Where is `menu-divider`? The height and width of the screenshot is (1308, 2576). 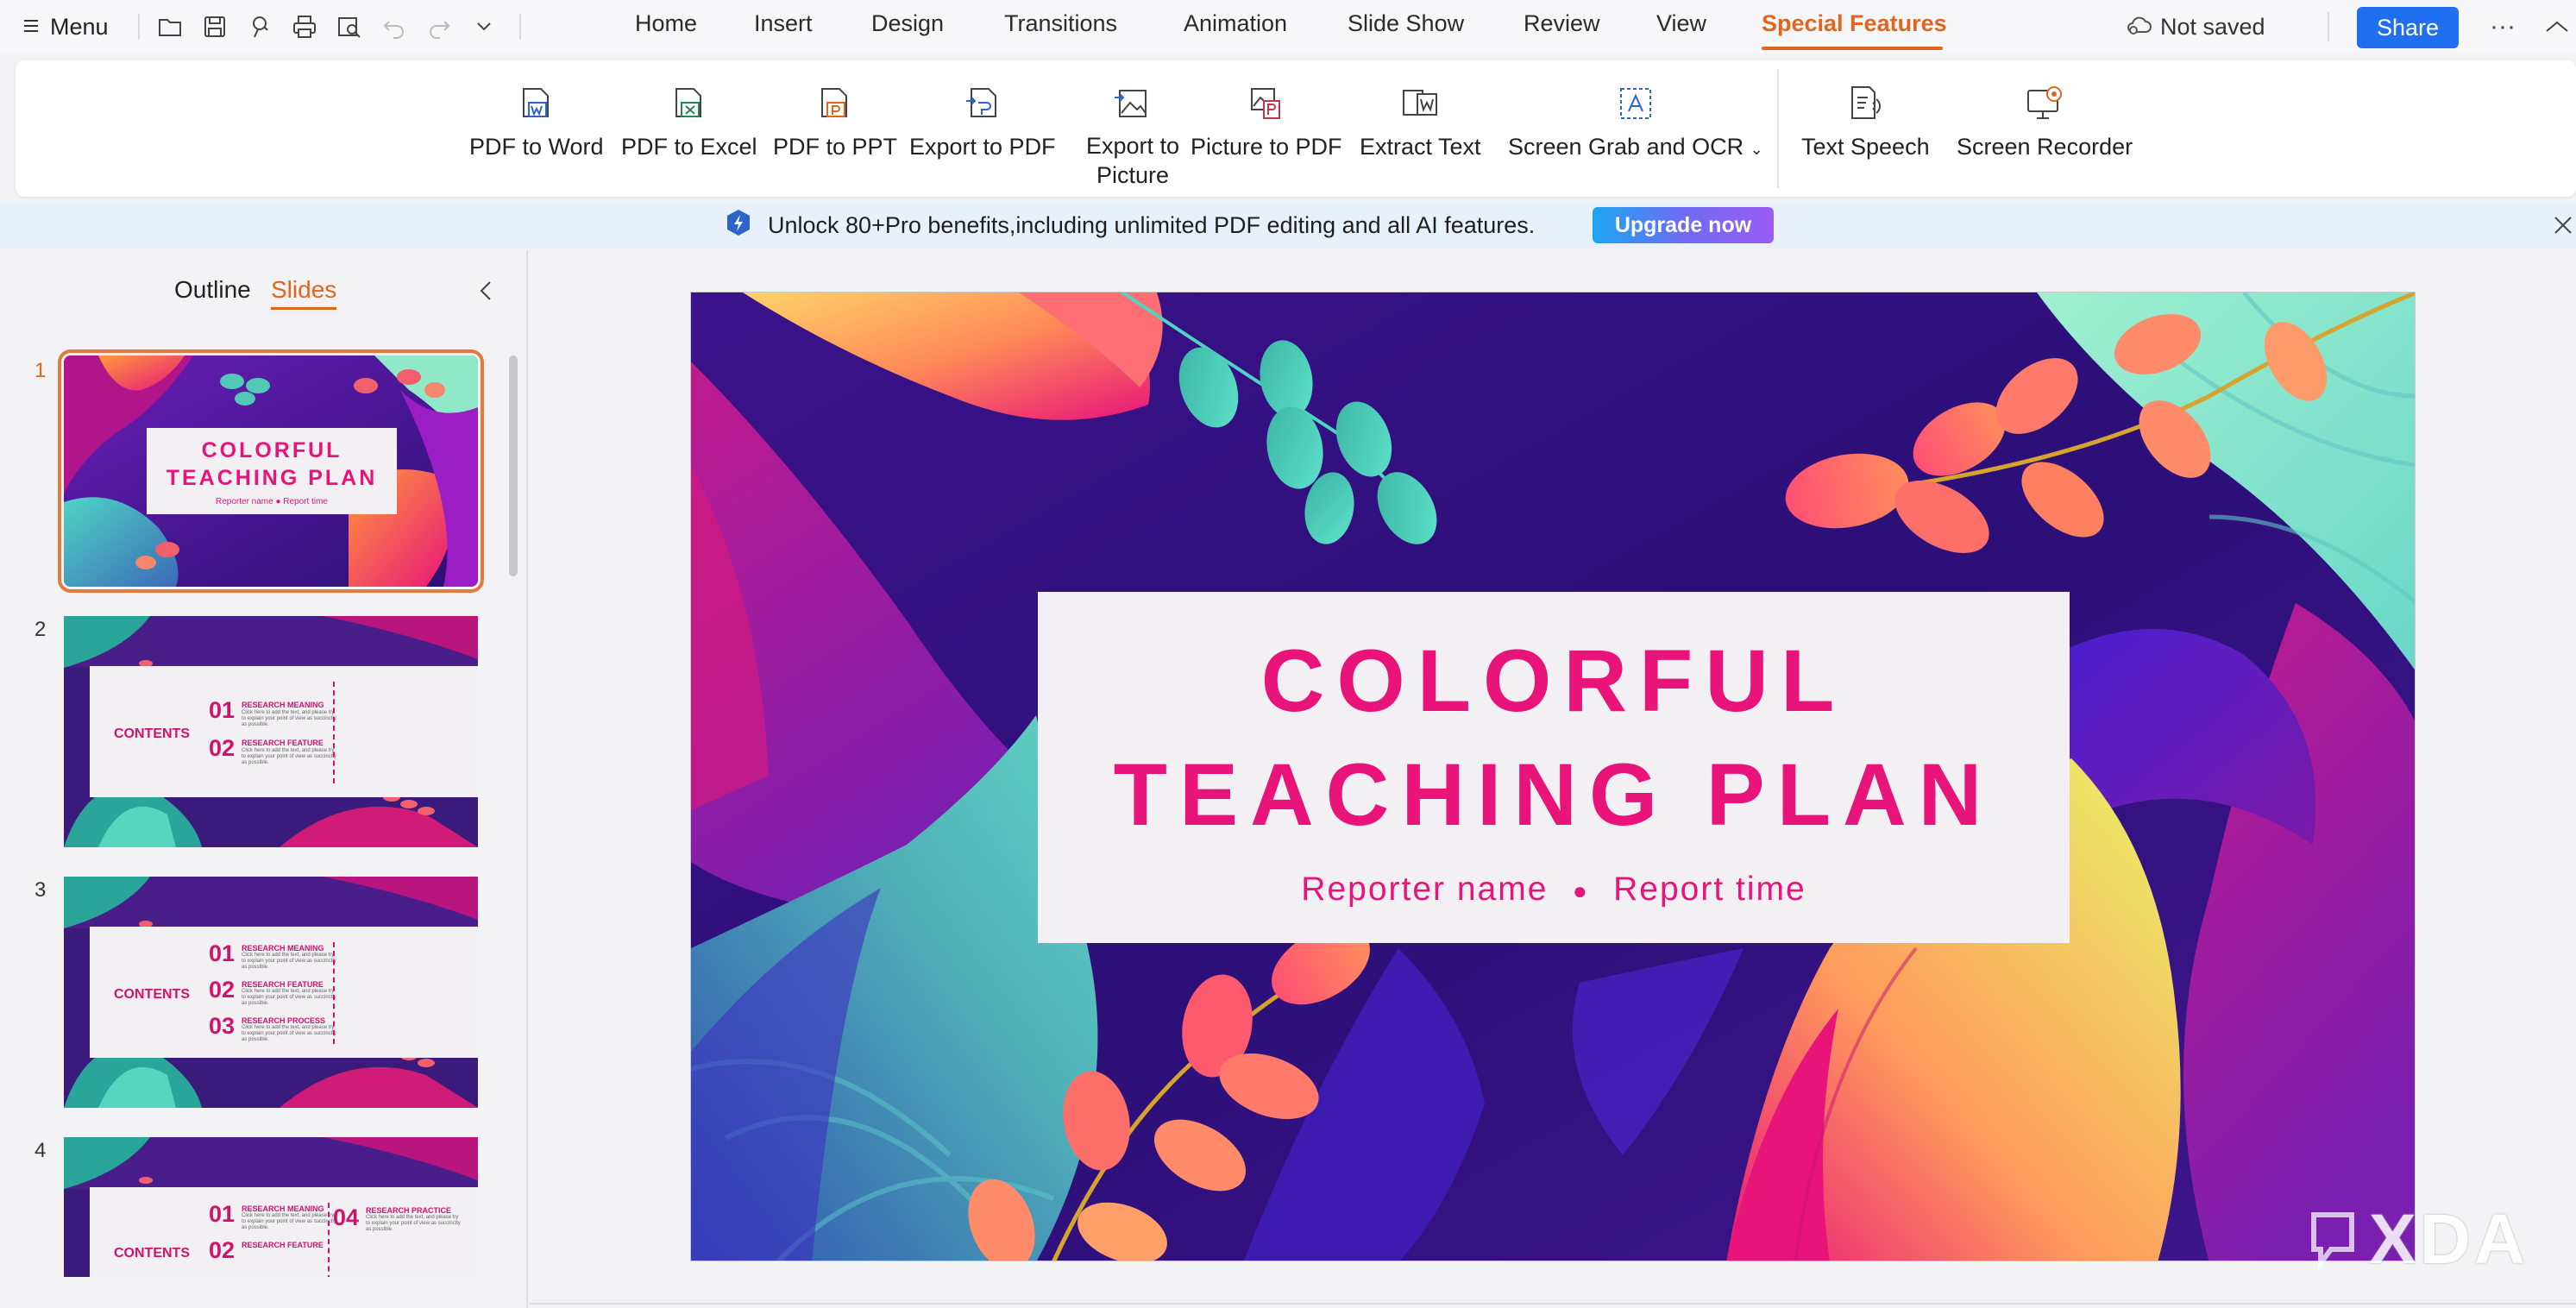 menu-divider is located at coordinates (139, 27).